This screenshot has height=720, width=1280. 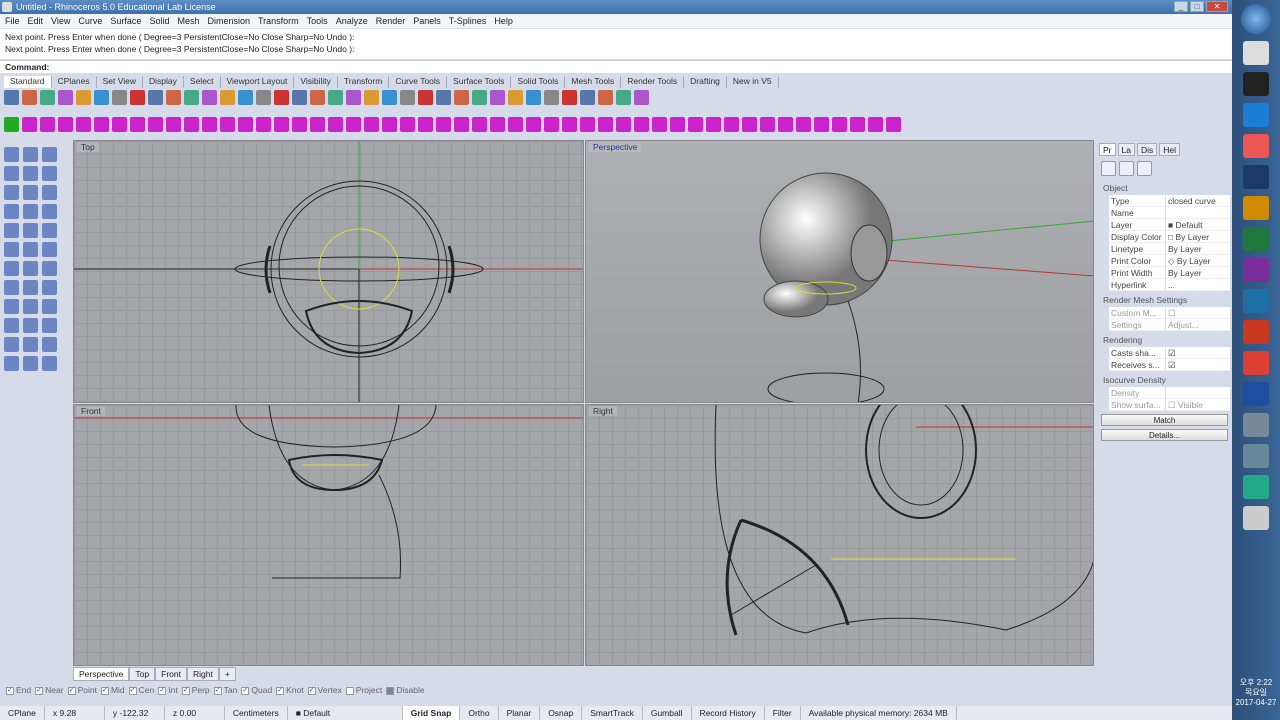 I want to click on toolbar-tab: CPlanes, so click(x=74, y=82).